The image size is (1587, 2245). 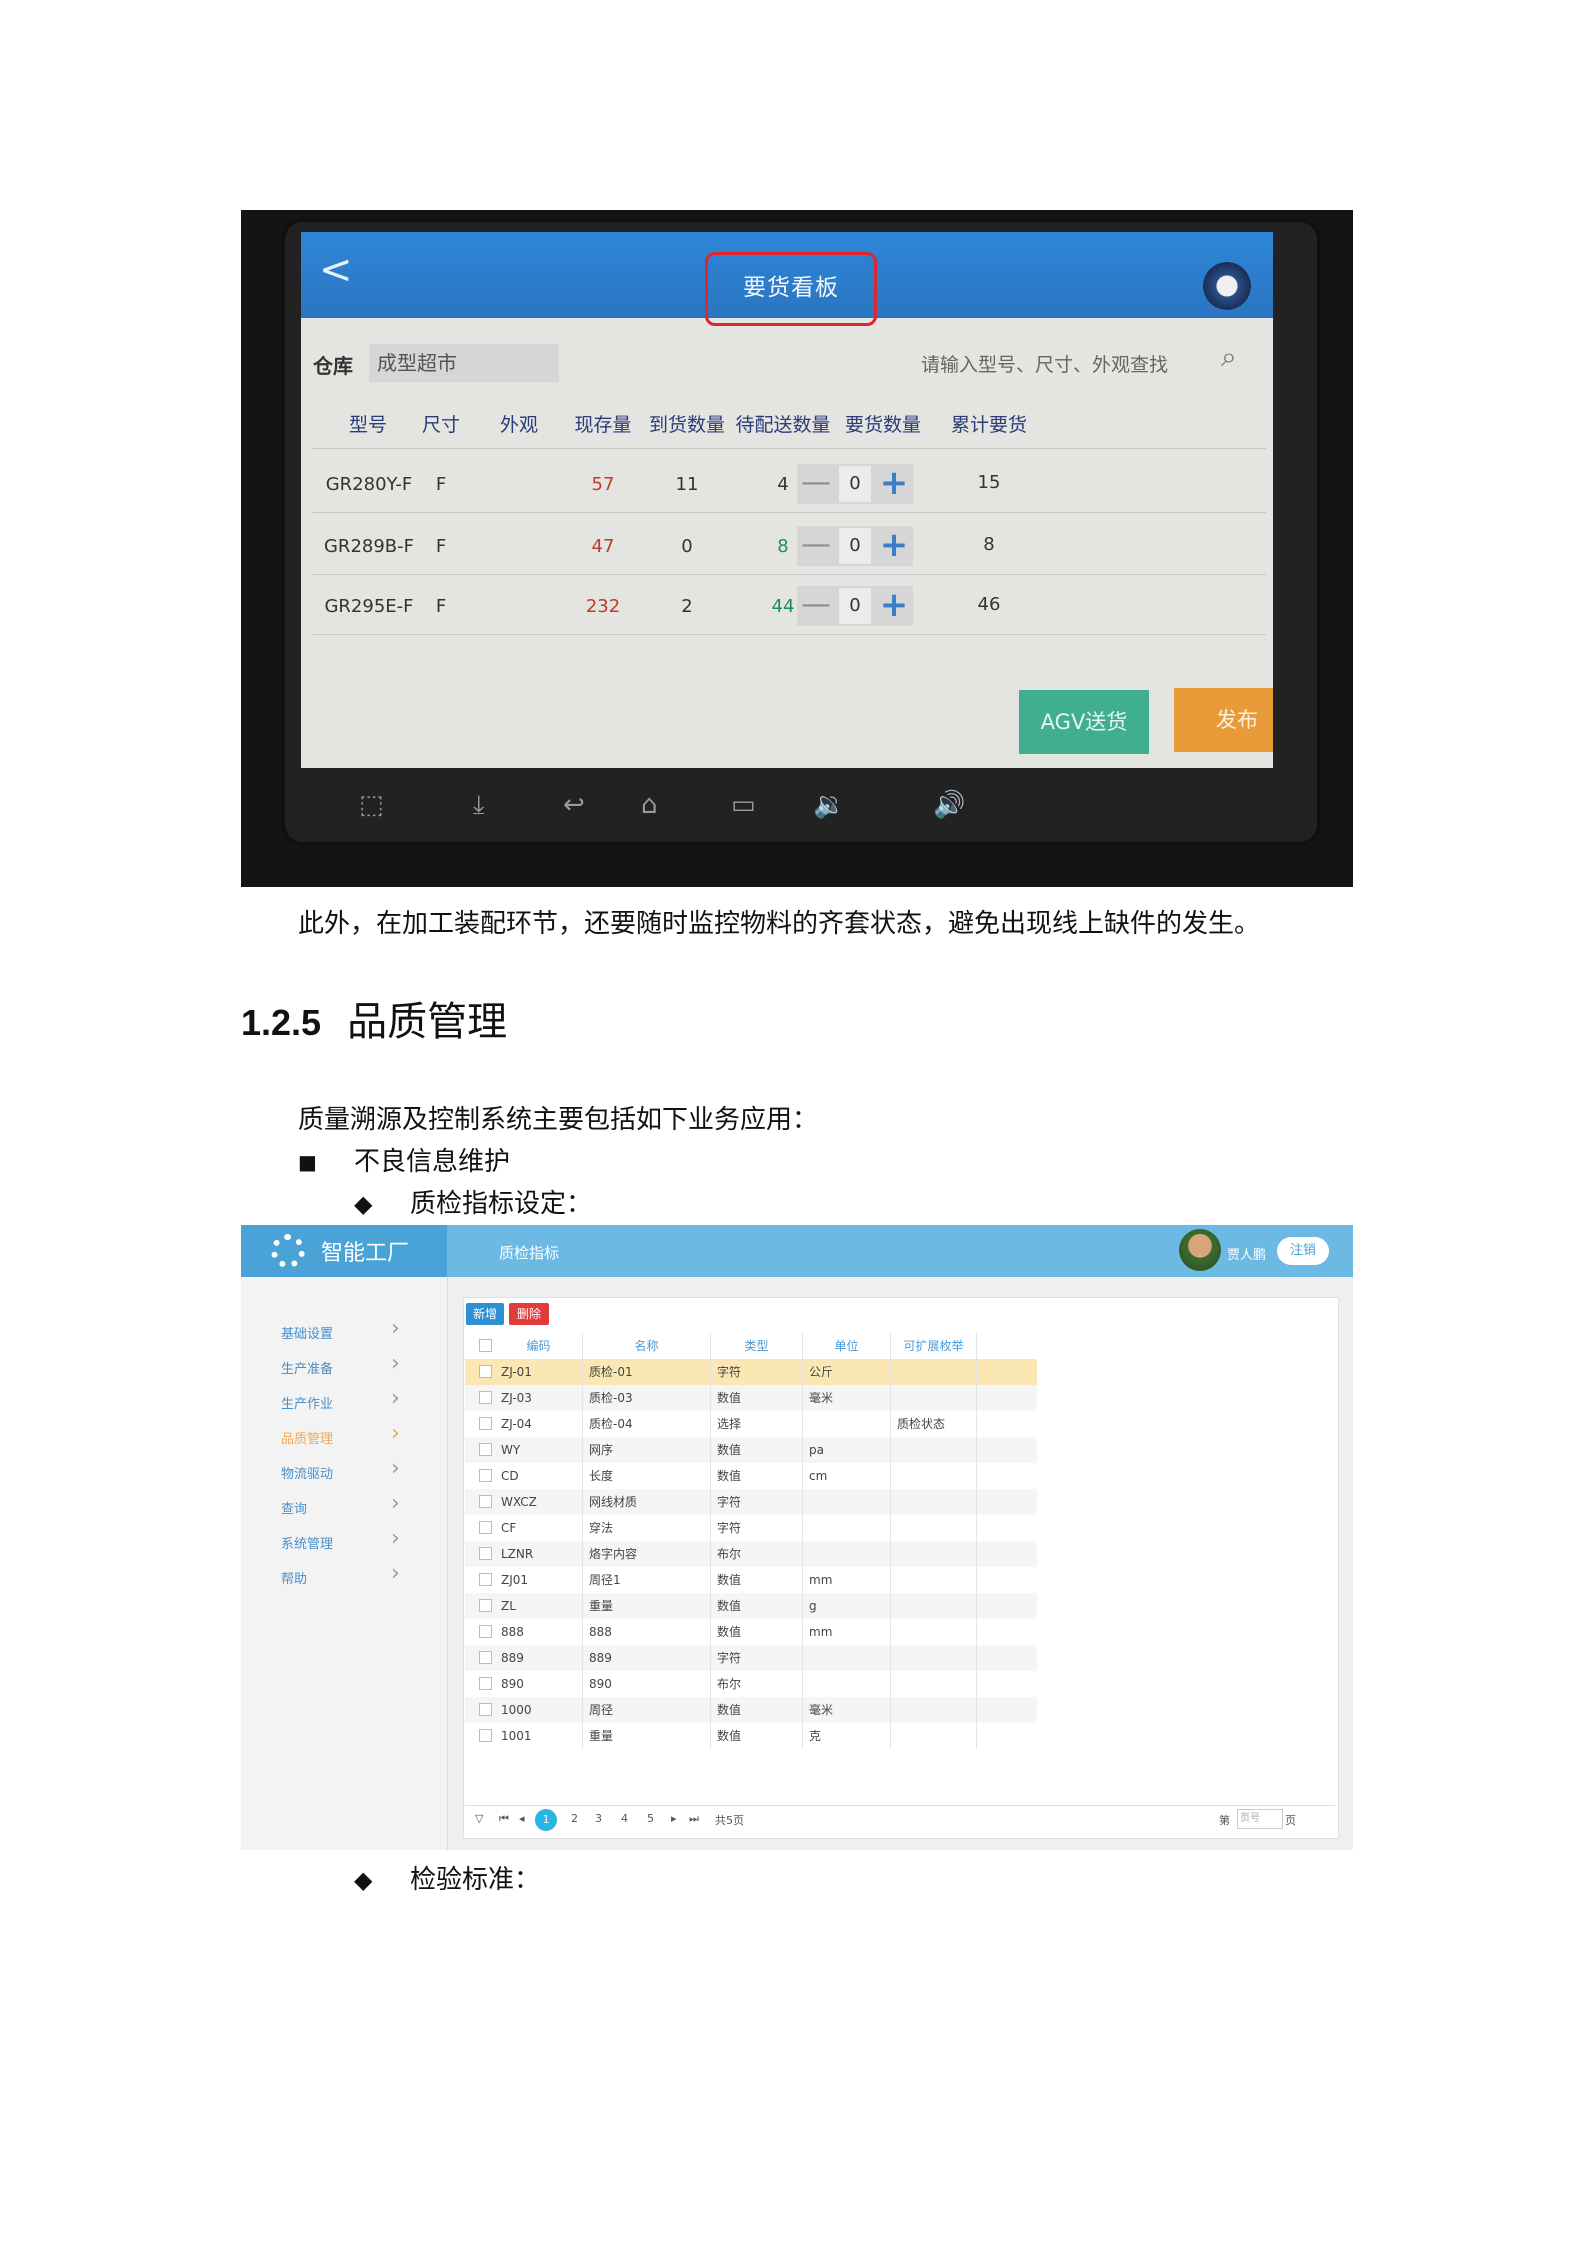 What do you see at coordinates (751, 1450) in the screenshot?
I see `table-row: WY 网序 数值 pa` at bounding box center [751, 1450].